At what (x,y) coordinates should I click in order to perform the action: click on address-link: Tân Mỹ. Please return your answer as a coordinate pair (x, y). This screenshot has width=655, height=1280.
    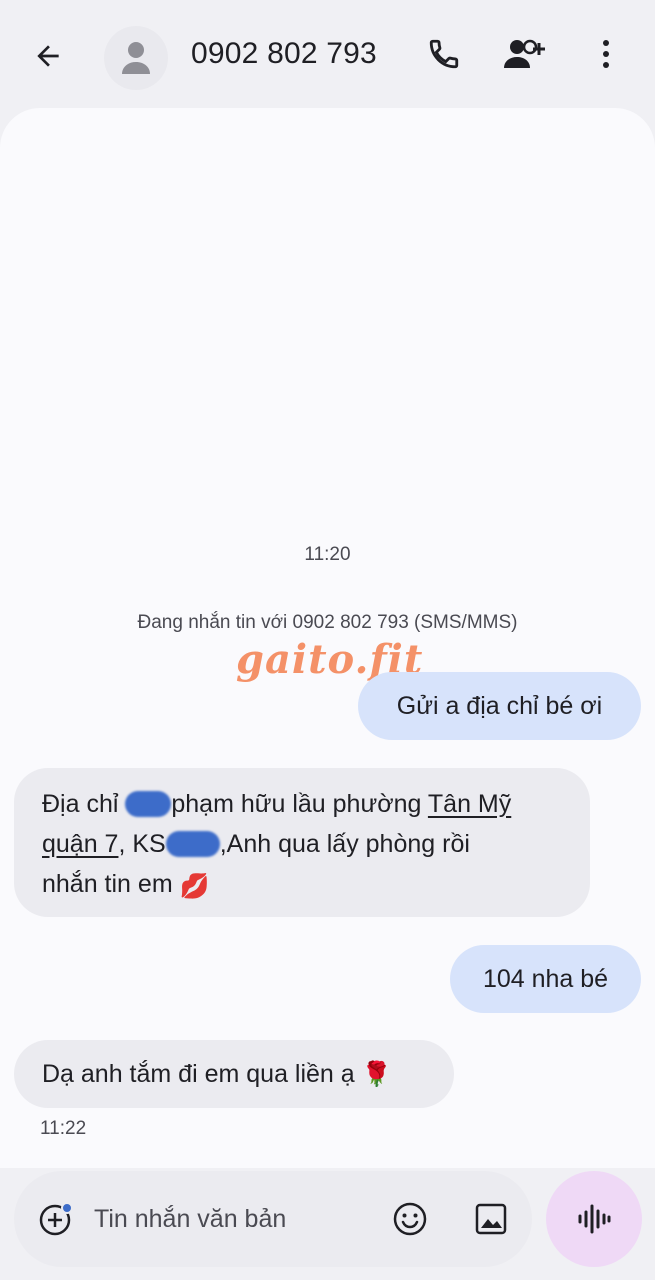
    Looking at the image, I should click on (469, 804).